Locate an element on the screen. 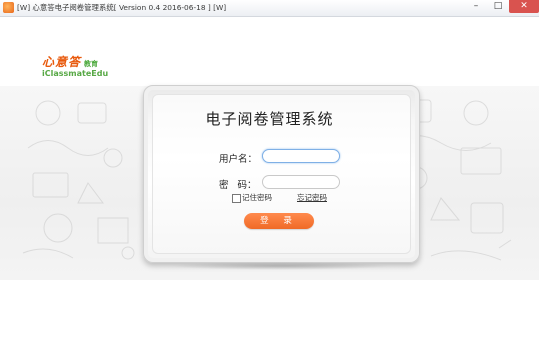 Image resolution: width=539 pixels, height=350 pixels. password-label: 密 码： is located at coordinates (238, 185).